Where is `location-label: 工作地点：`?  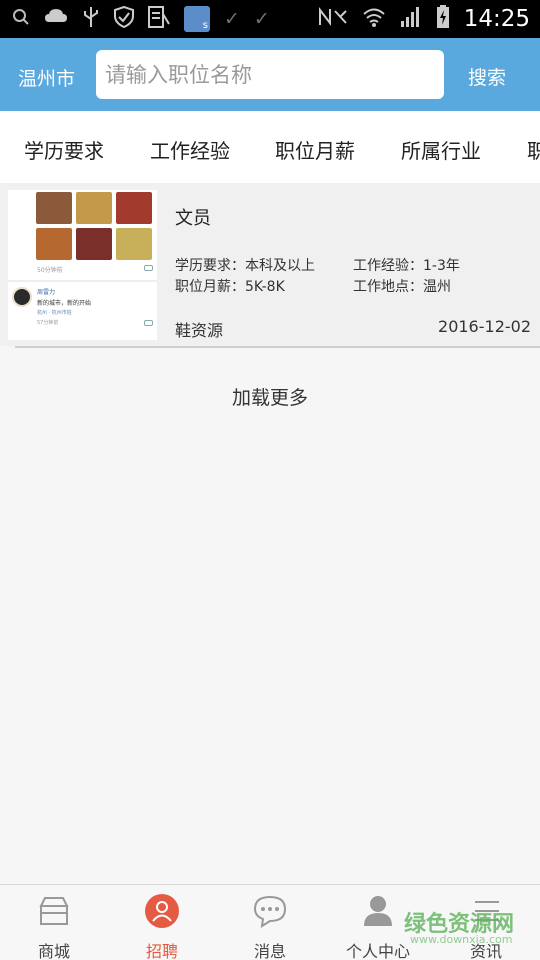 location-label: 工作地点： is located at coordinates (388, 287).